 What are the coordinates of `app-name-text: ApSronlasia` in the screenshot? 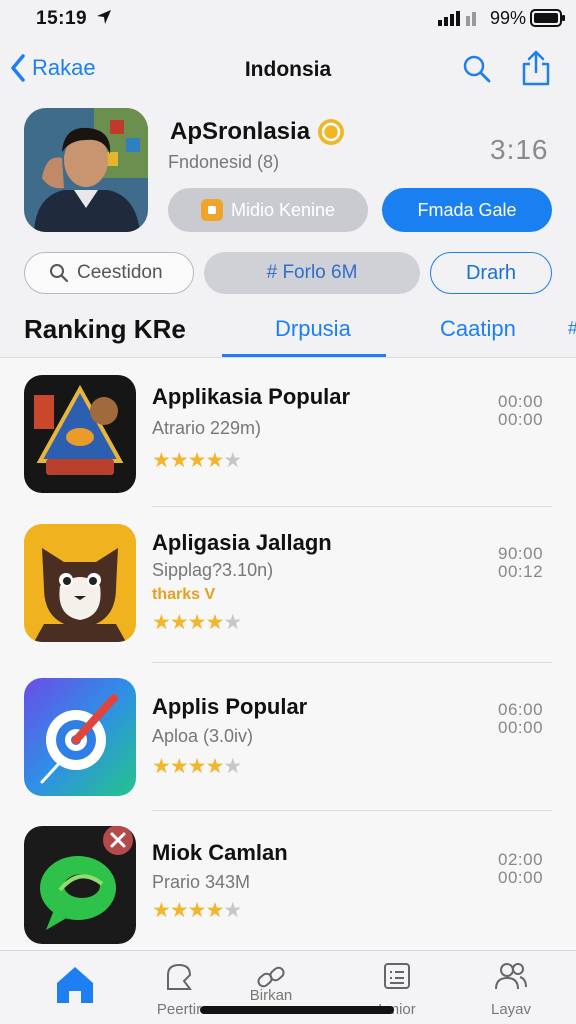 It's located at (240, 131).